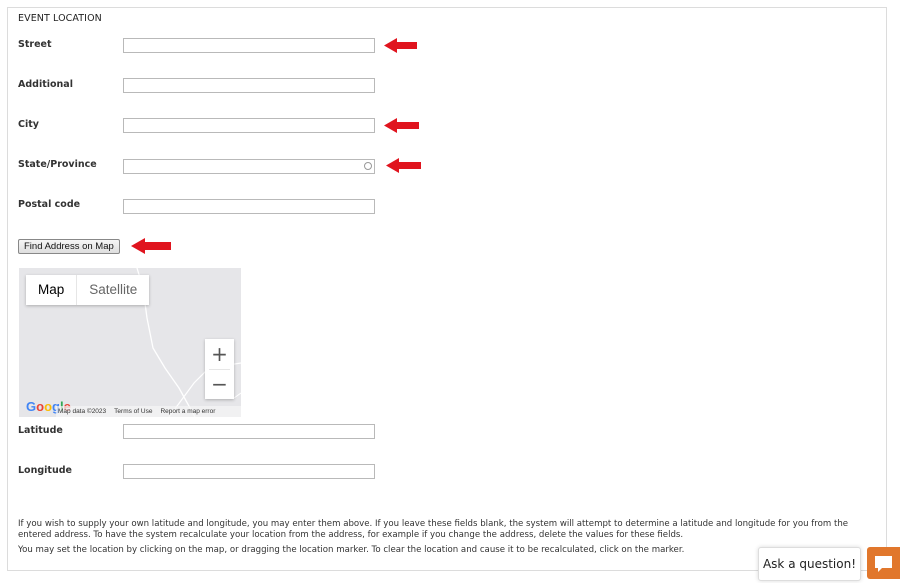 The image size is (900, 583). What do you see at coordinates (249, 45) in the screenshot?
I see `street-input` at bounding box center [249, 45].